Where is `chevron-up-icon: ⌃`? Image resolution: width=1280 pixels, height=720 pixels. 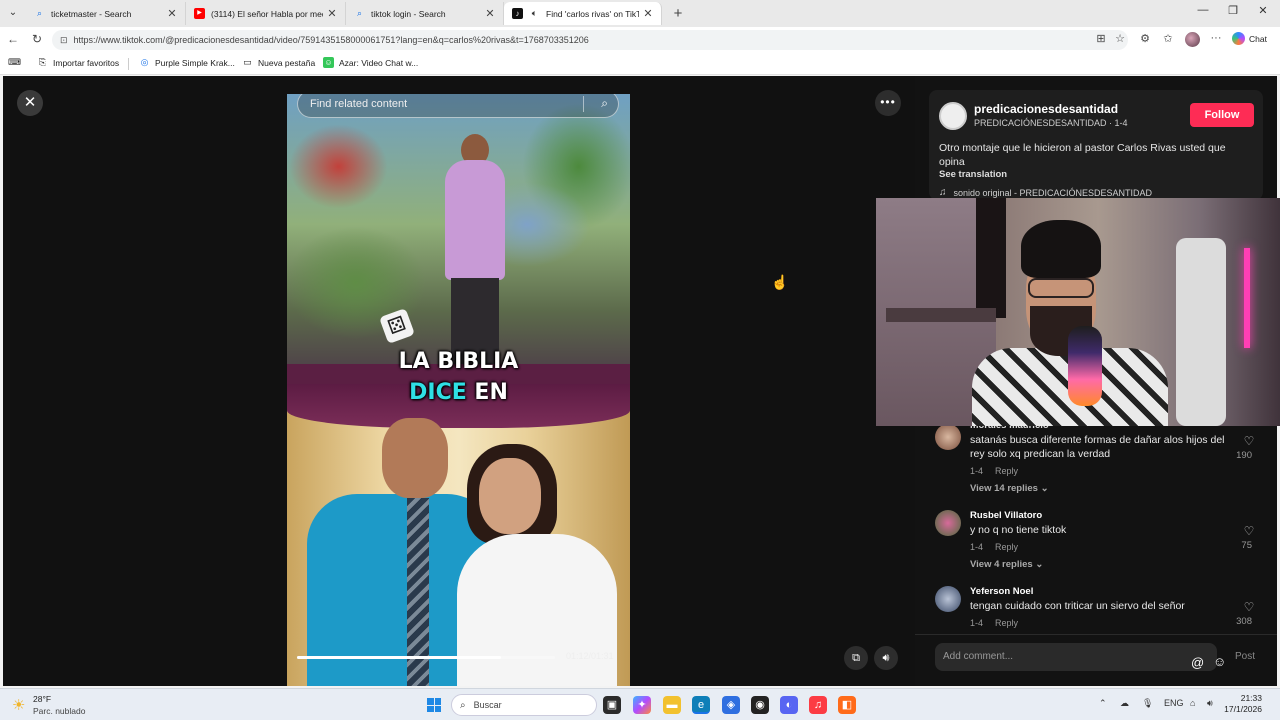 chevron-up-icon: ⌃ is located at coordinates (1103, 703).